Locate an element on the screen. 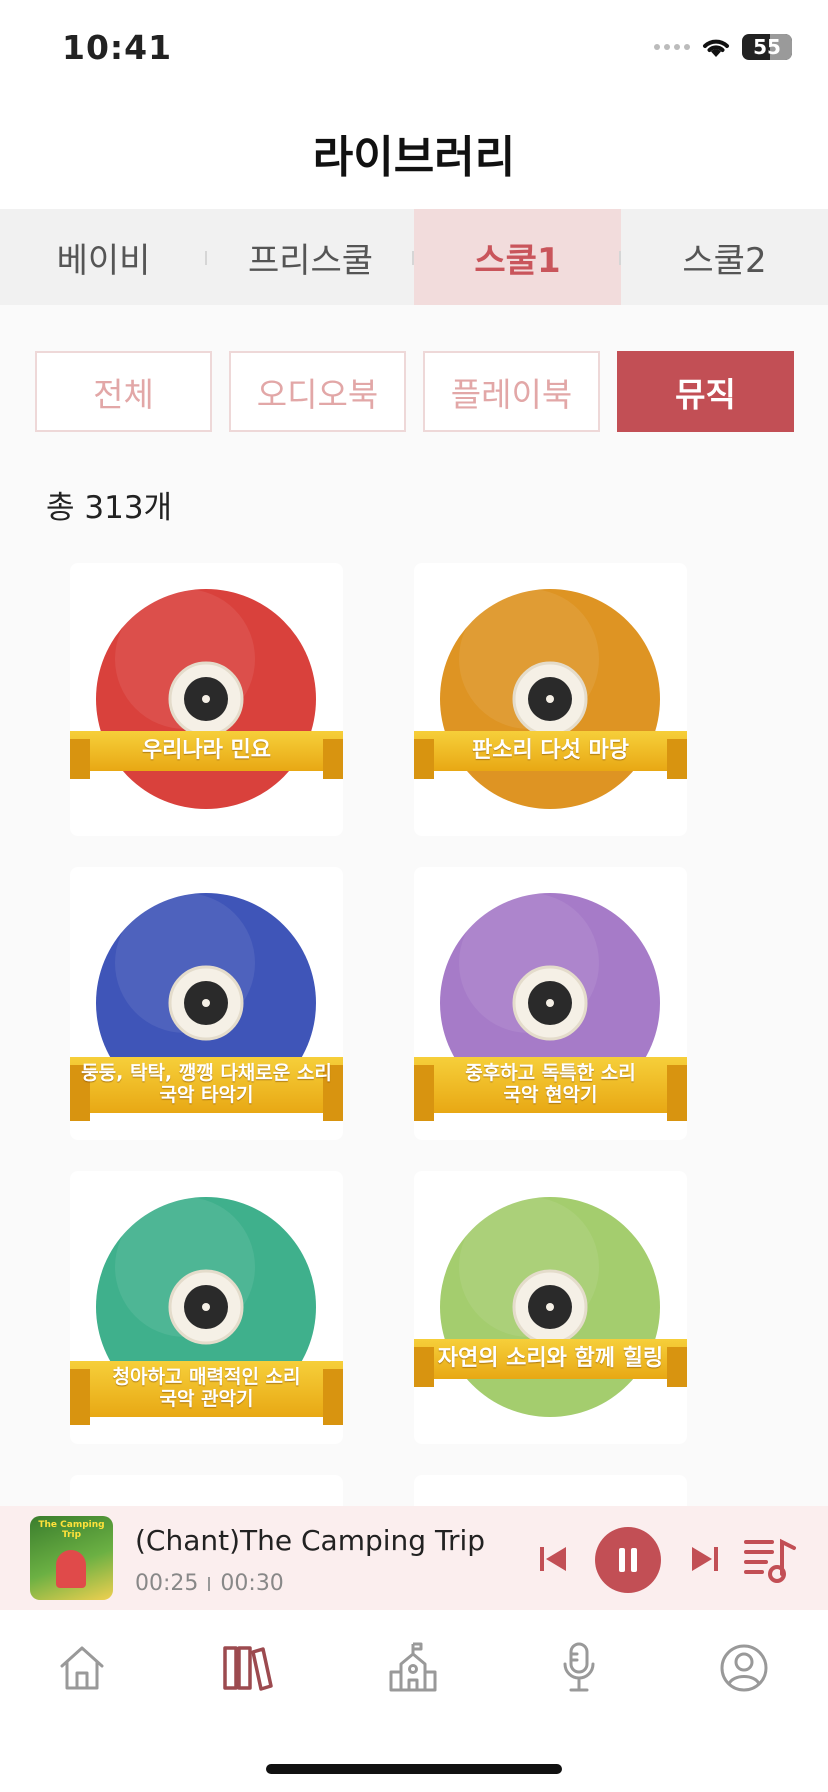 This screenshot has width=828, height=1792. filter-playbook-button: 플레이북 is located at coordinates (511, 391).